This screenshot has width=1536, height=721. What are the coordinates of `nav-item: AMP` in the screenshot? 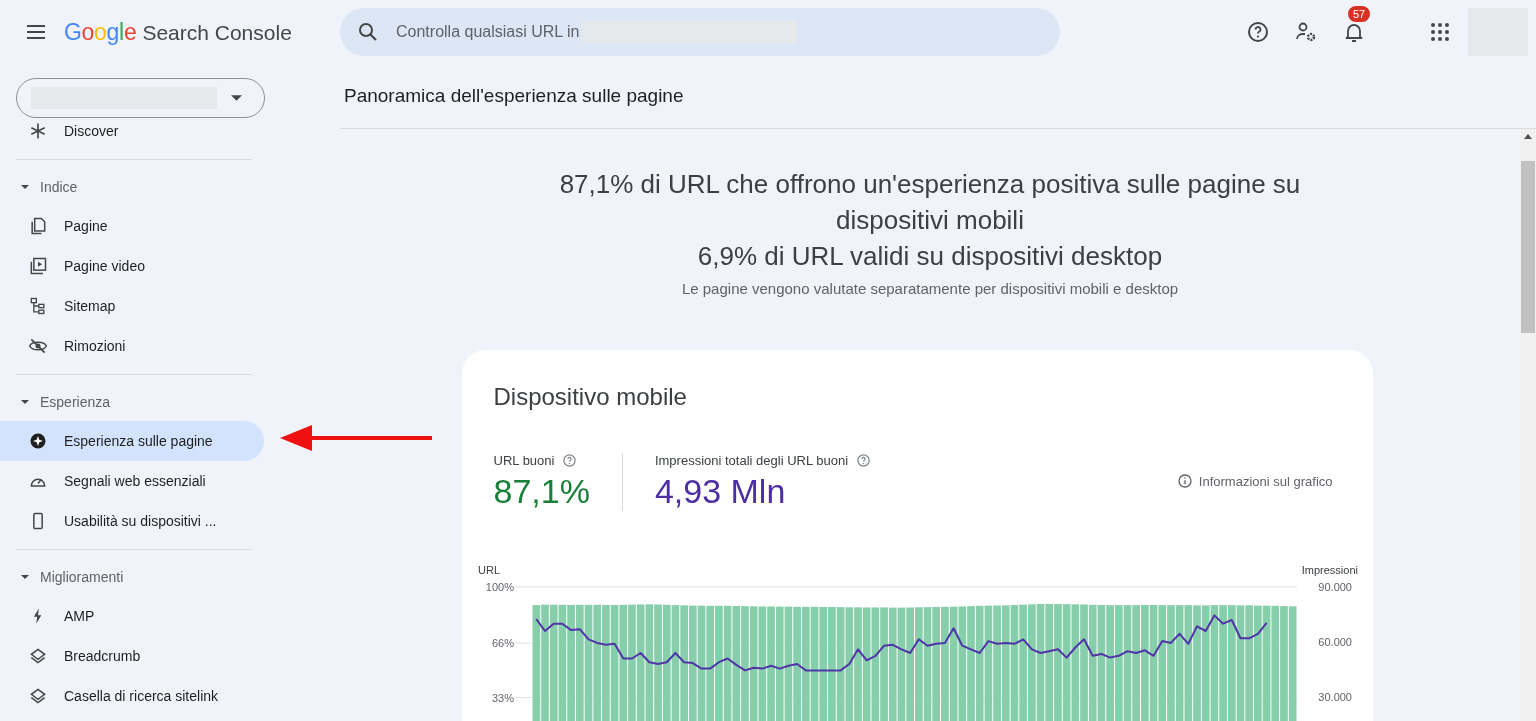 It's located at (132, 616).